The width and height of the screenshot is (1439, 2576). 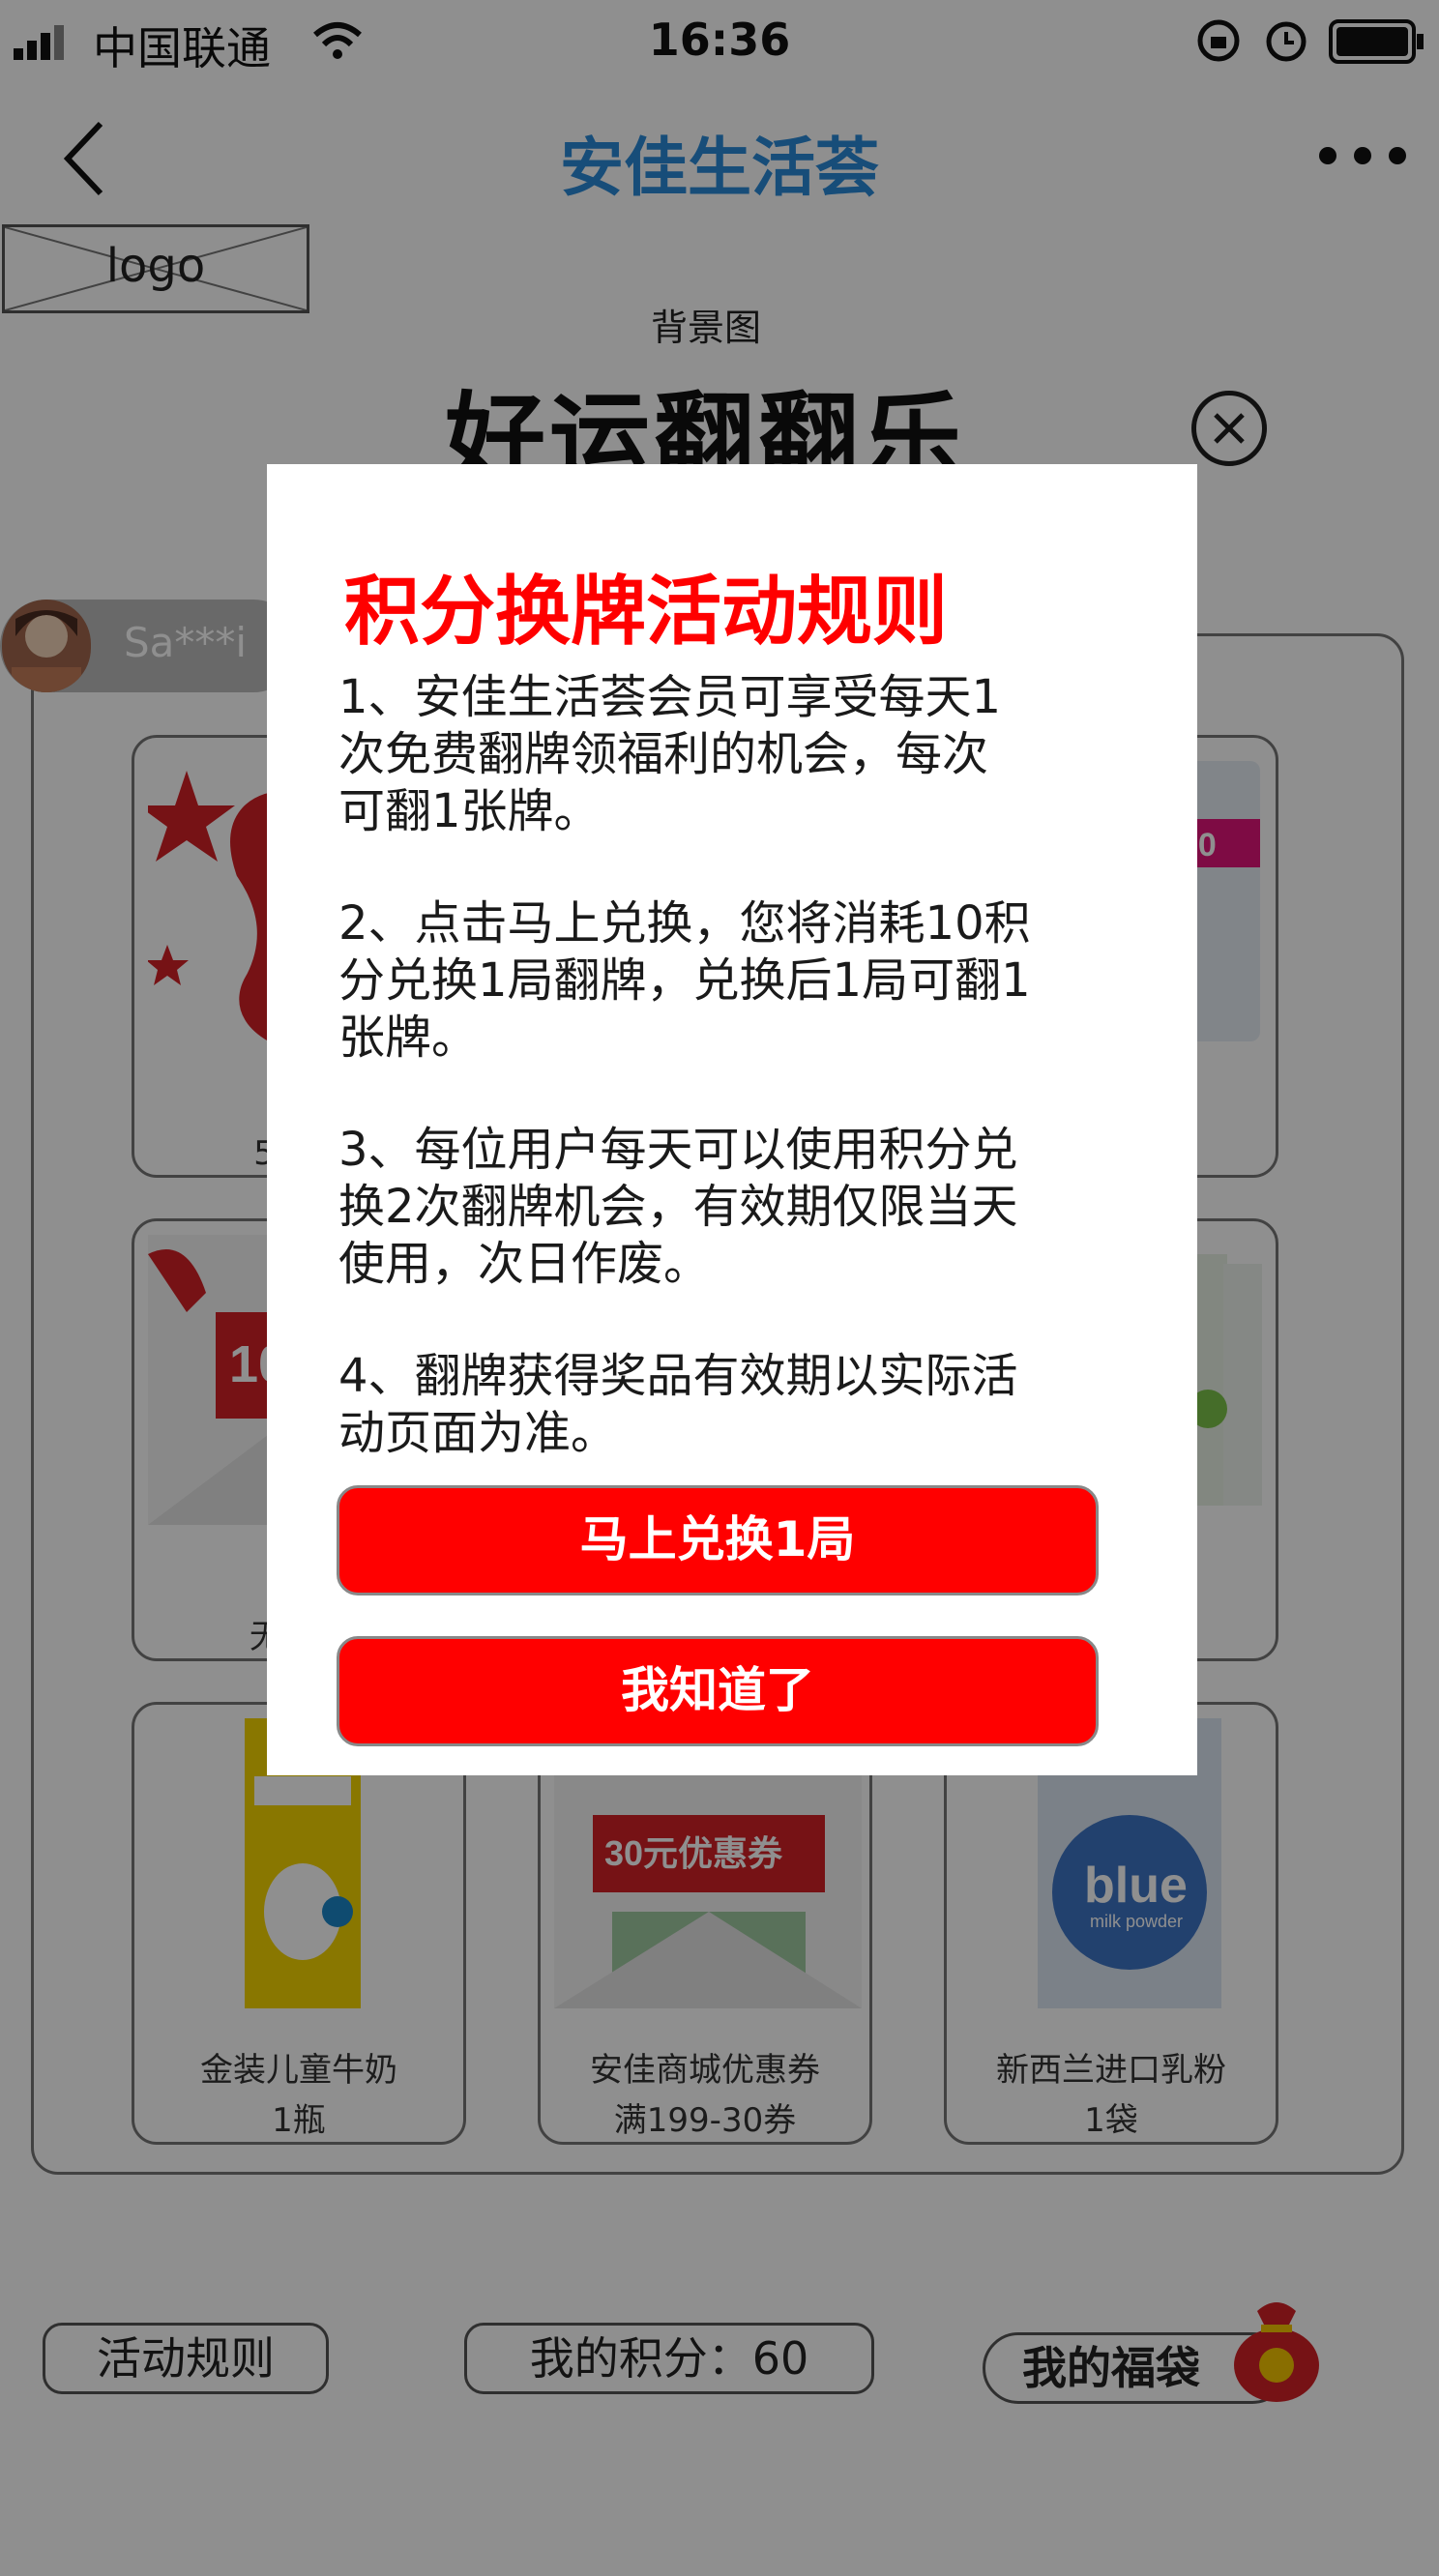 What do you see at coordinates (408, 1037) in the screenshot?
I see `rule-line: 张牌。` at bounding box center [408, 1037].